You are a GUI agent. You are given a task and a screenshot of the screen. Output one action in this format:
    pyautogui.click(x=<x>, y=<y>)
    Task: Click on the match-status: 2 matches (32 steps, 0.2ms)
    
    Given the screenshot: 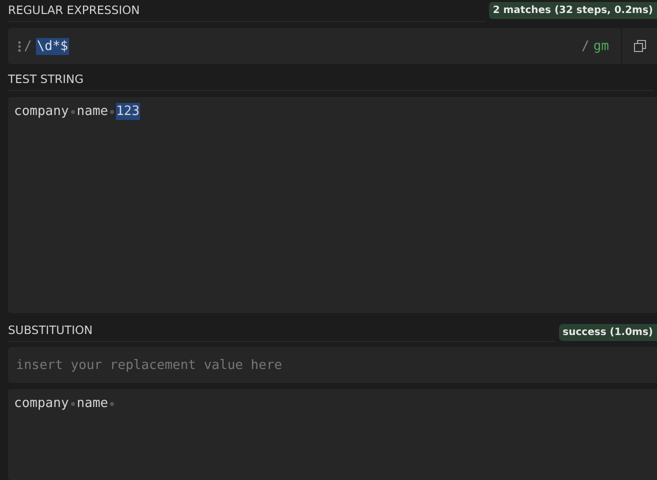 What is the action you would take?
    pyautogui.click(x=572, y=10)
    